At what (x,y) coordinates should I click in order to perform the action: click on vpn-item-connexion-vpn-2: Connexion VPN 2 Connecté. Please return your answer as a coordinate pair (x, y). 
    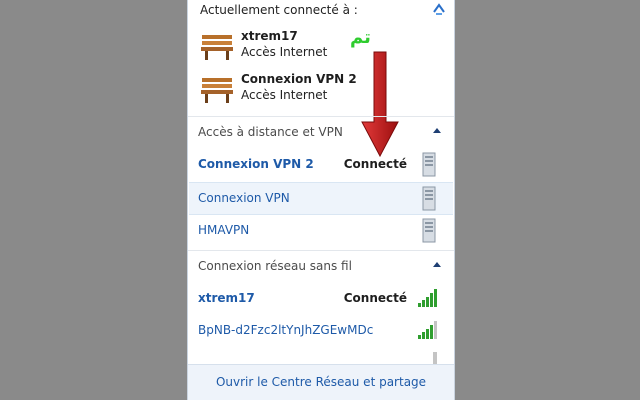
    Looking at the image, I should click on (321, 164).